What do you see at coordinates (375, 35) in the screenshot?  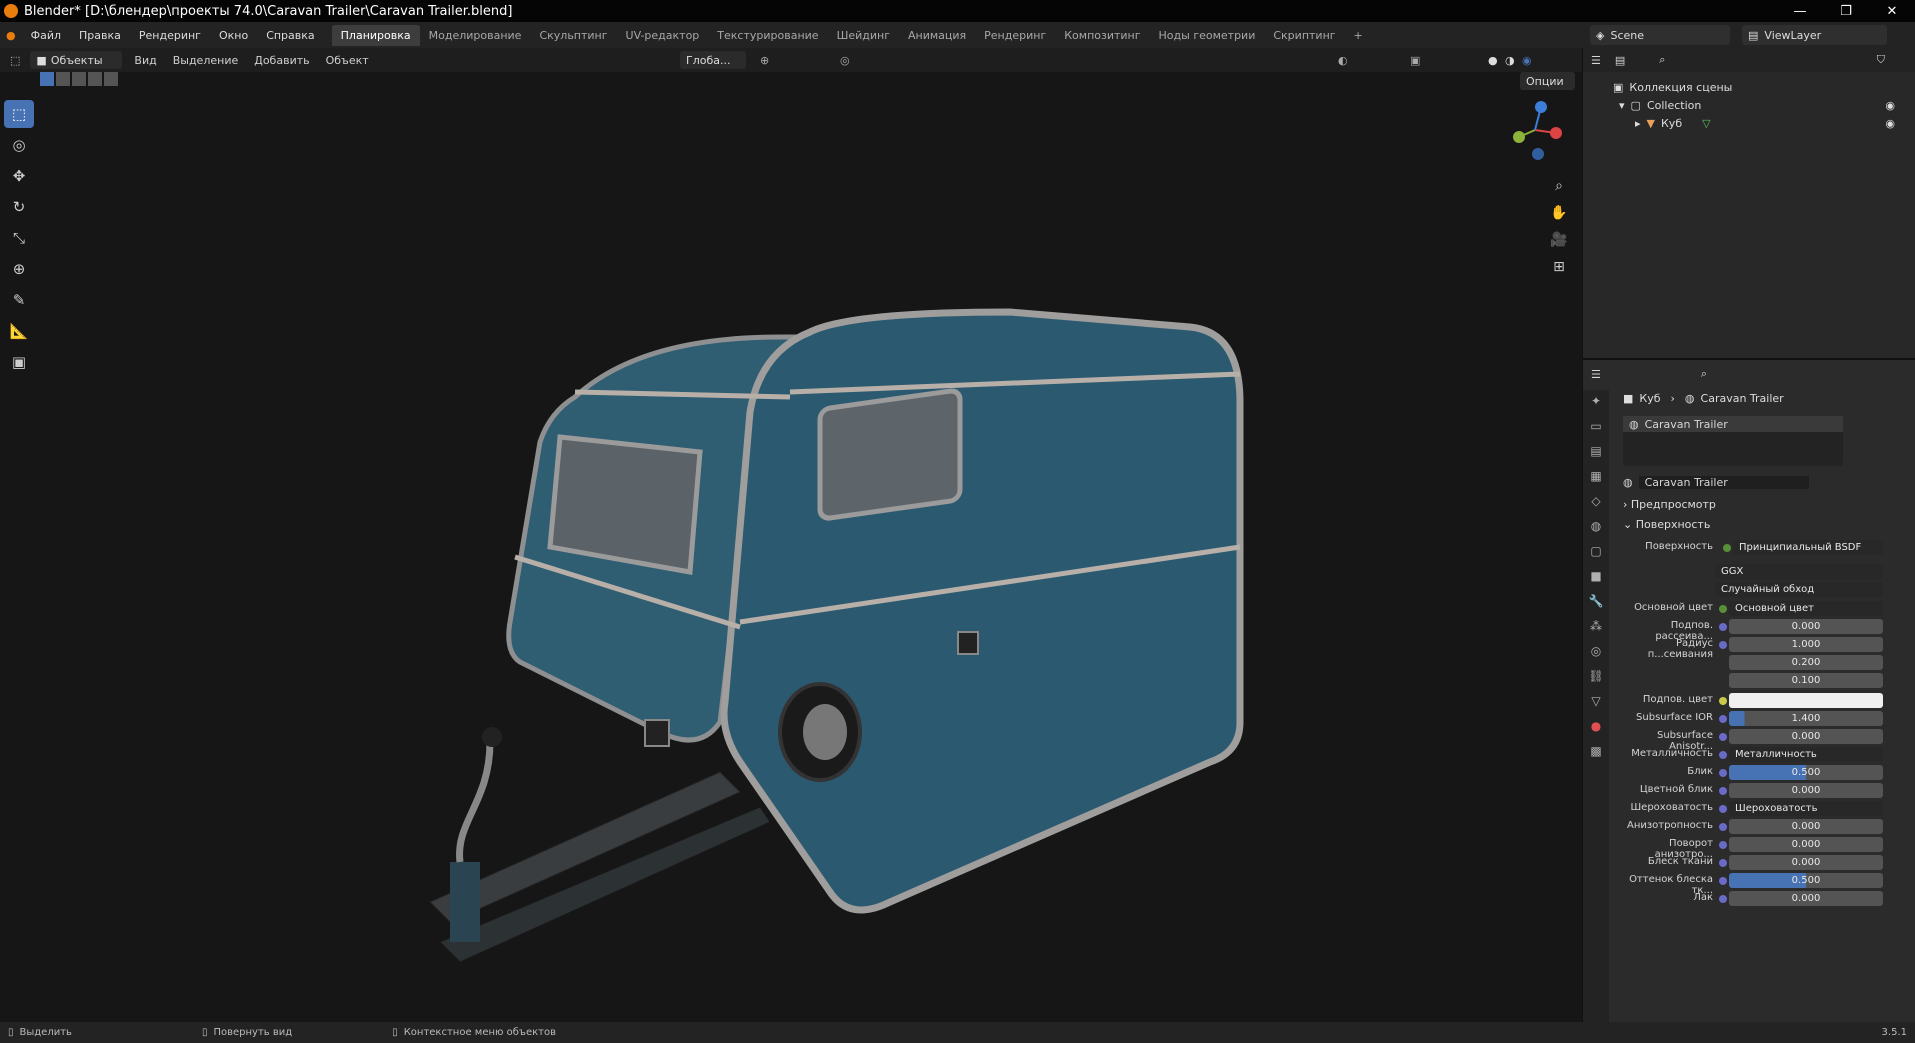 I see `tab-layout: Планировка` at bounding box center [375, 35].